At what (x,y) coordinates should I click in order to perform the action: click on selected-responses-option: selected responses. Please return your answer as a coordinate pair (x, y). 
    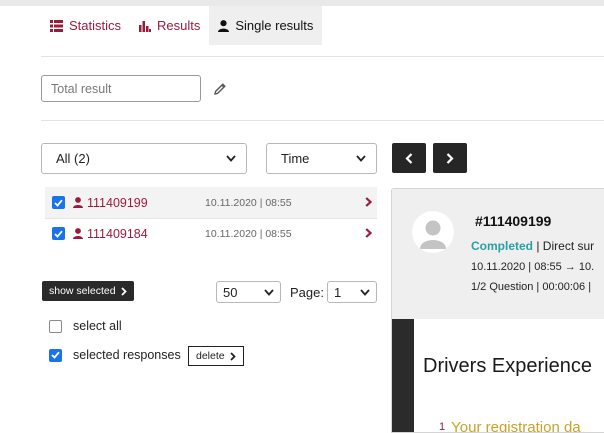
    Looking at the image, I should click on (115, 355).